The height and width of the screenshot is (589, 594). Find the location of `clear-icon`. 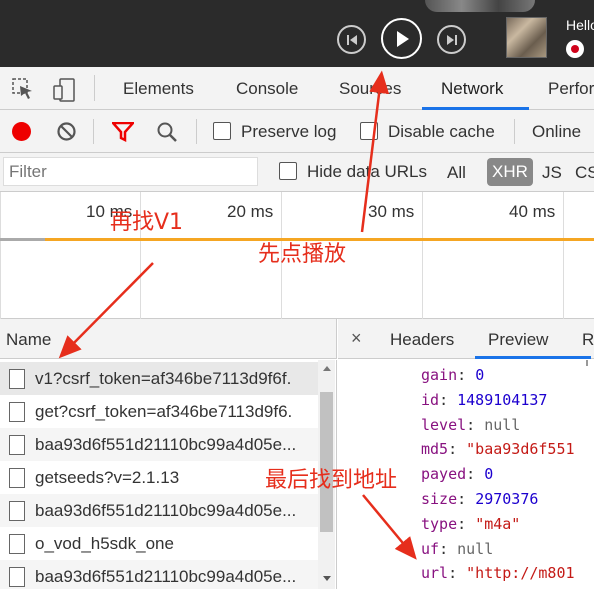

clear-icon is located at coordinates (66, 131).